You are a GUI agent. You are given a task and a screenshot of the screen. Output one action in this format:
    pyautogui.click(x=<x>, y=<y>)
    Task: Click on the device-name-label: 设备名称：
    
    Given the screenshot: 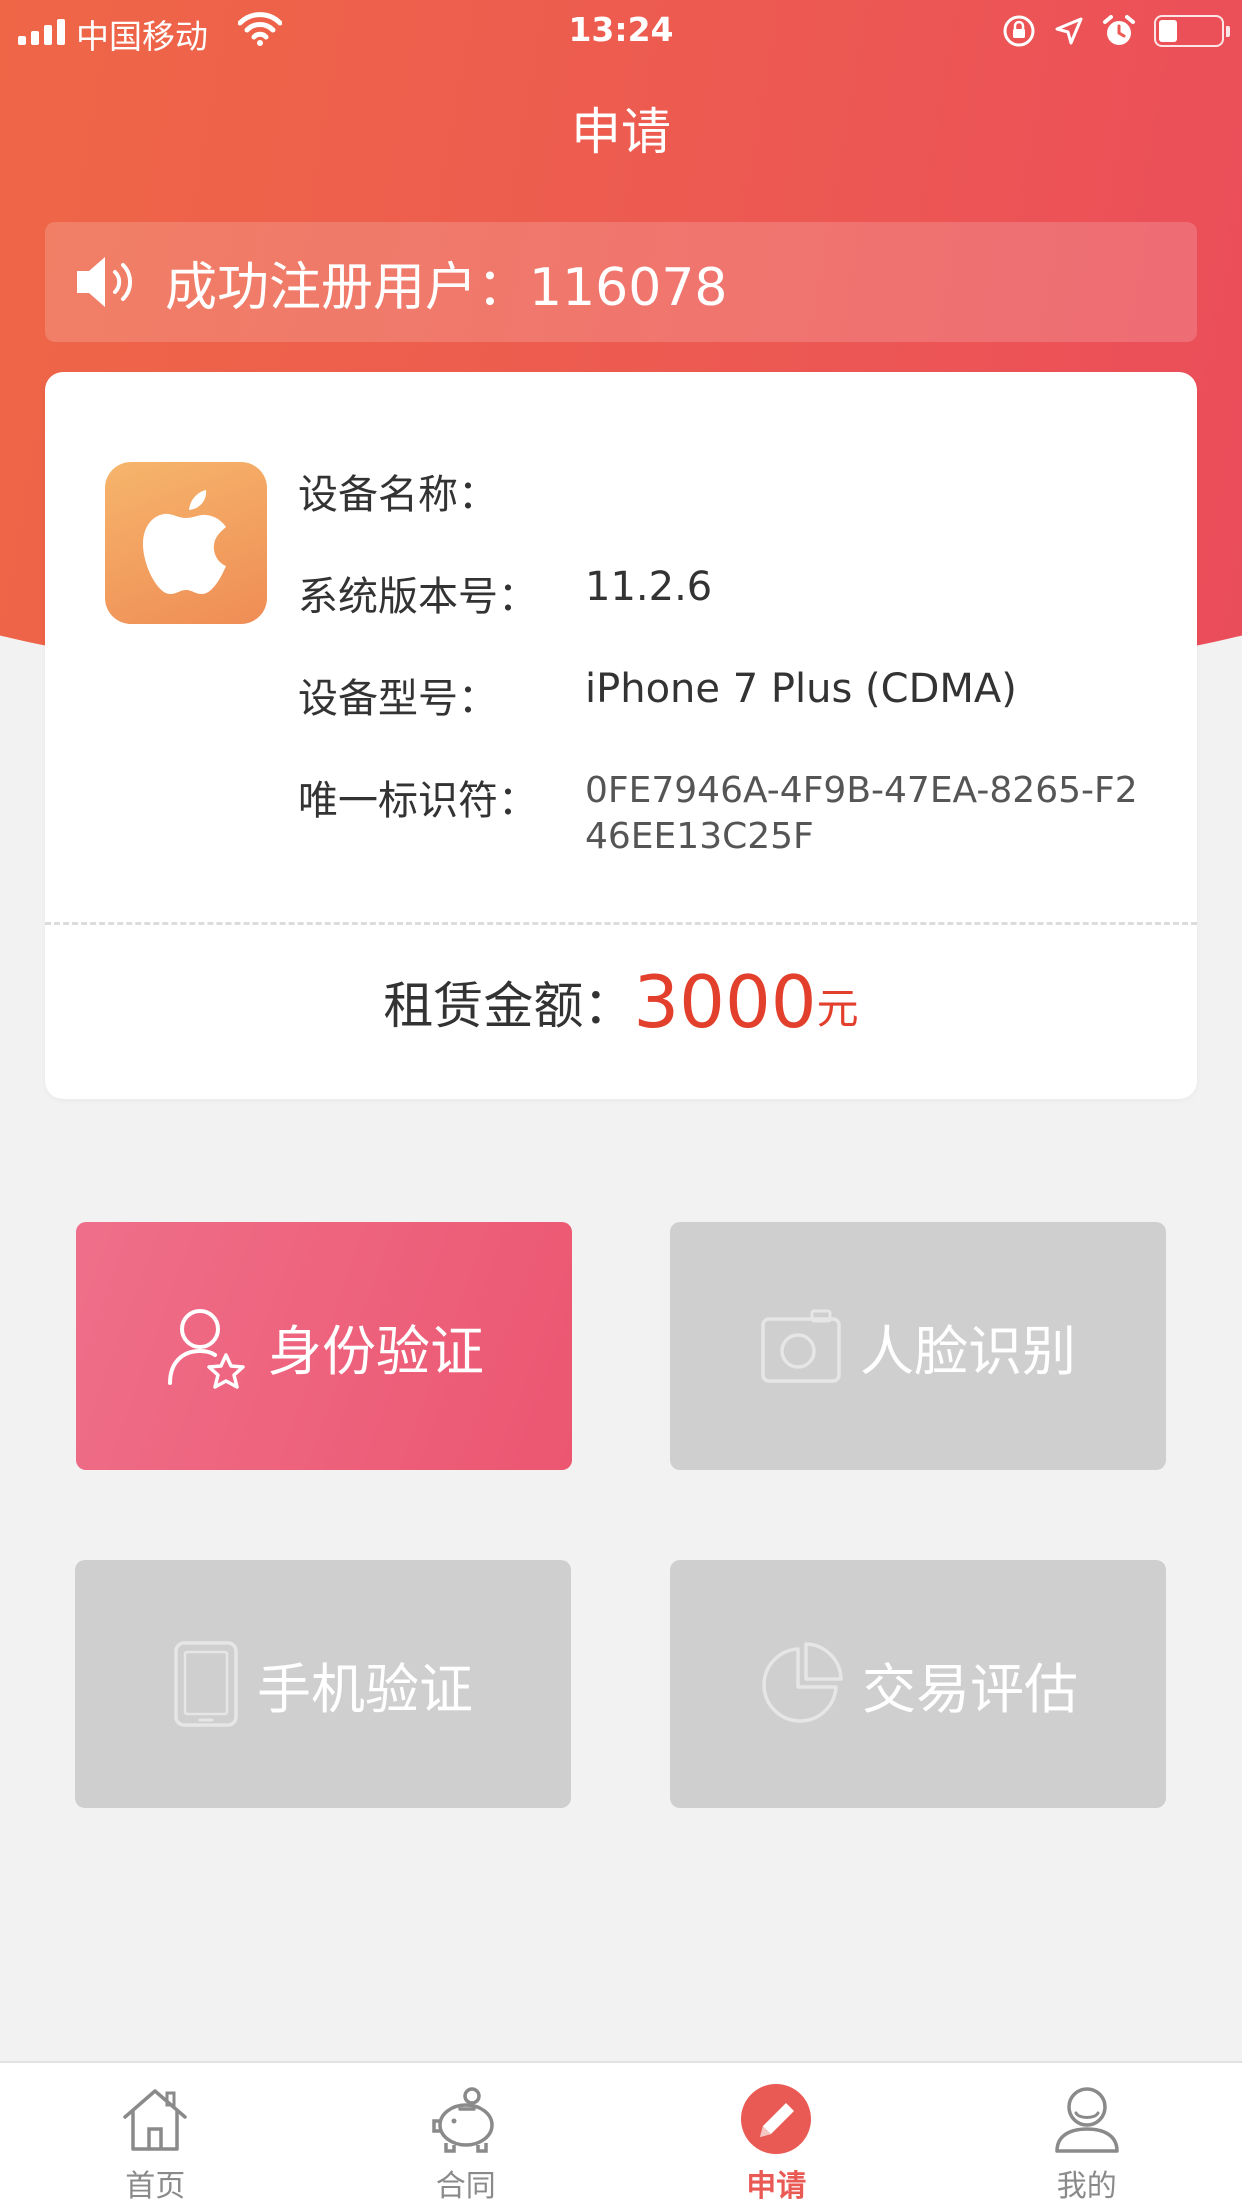 What is the action you would take?
    pyautogui.click(x=398, y=495)
    